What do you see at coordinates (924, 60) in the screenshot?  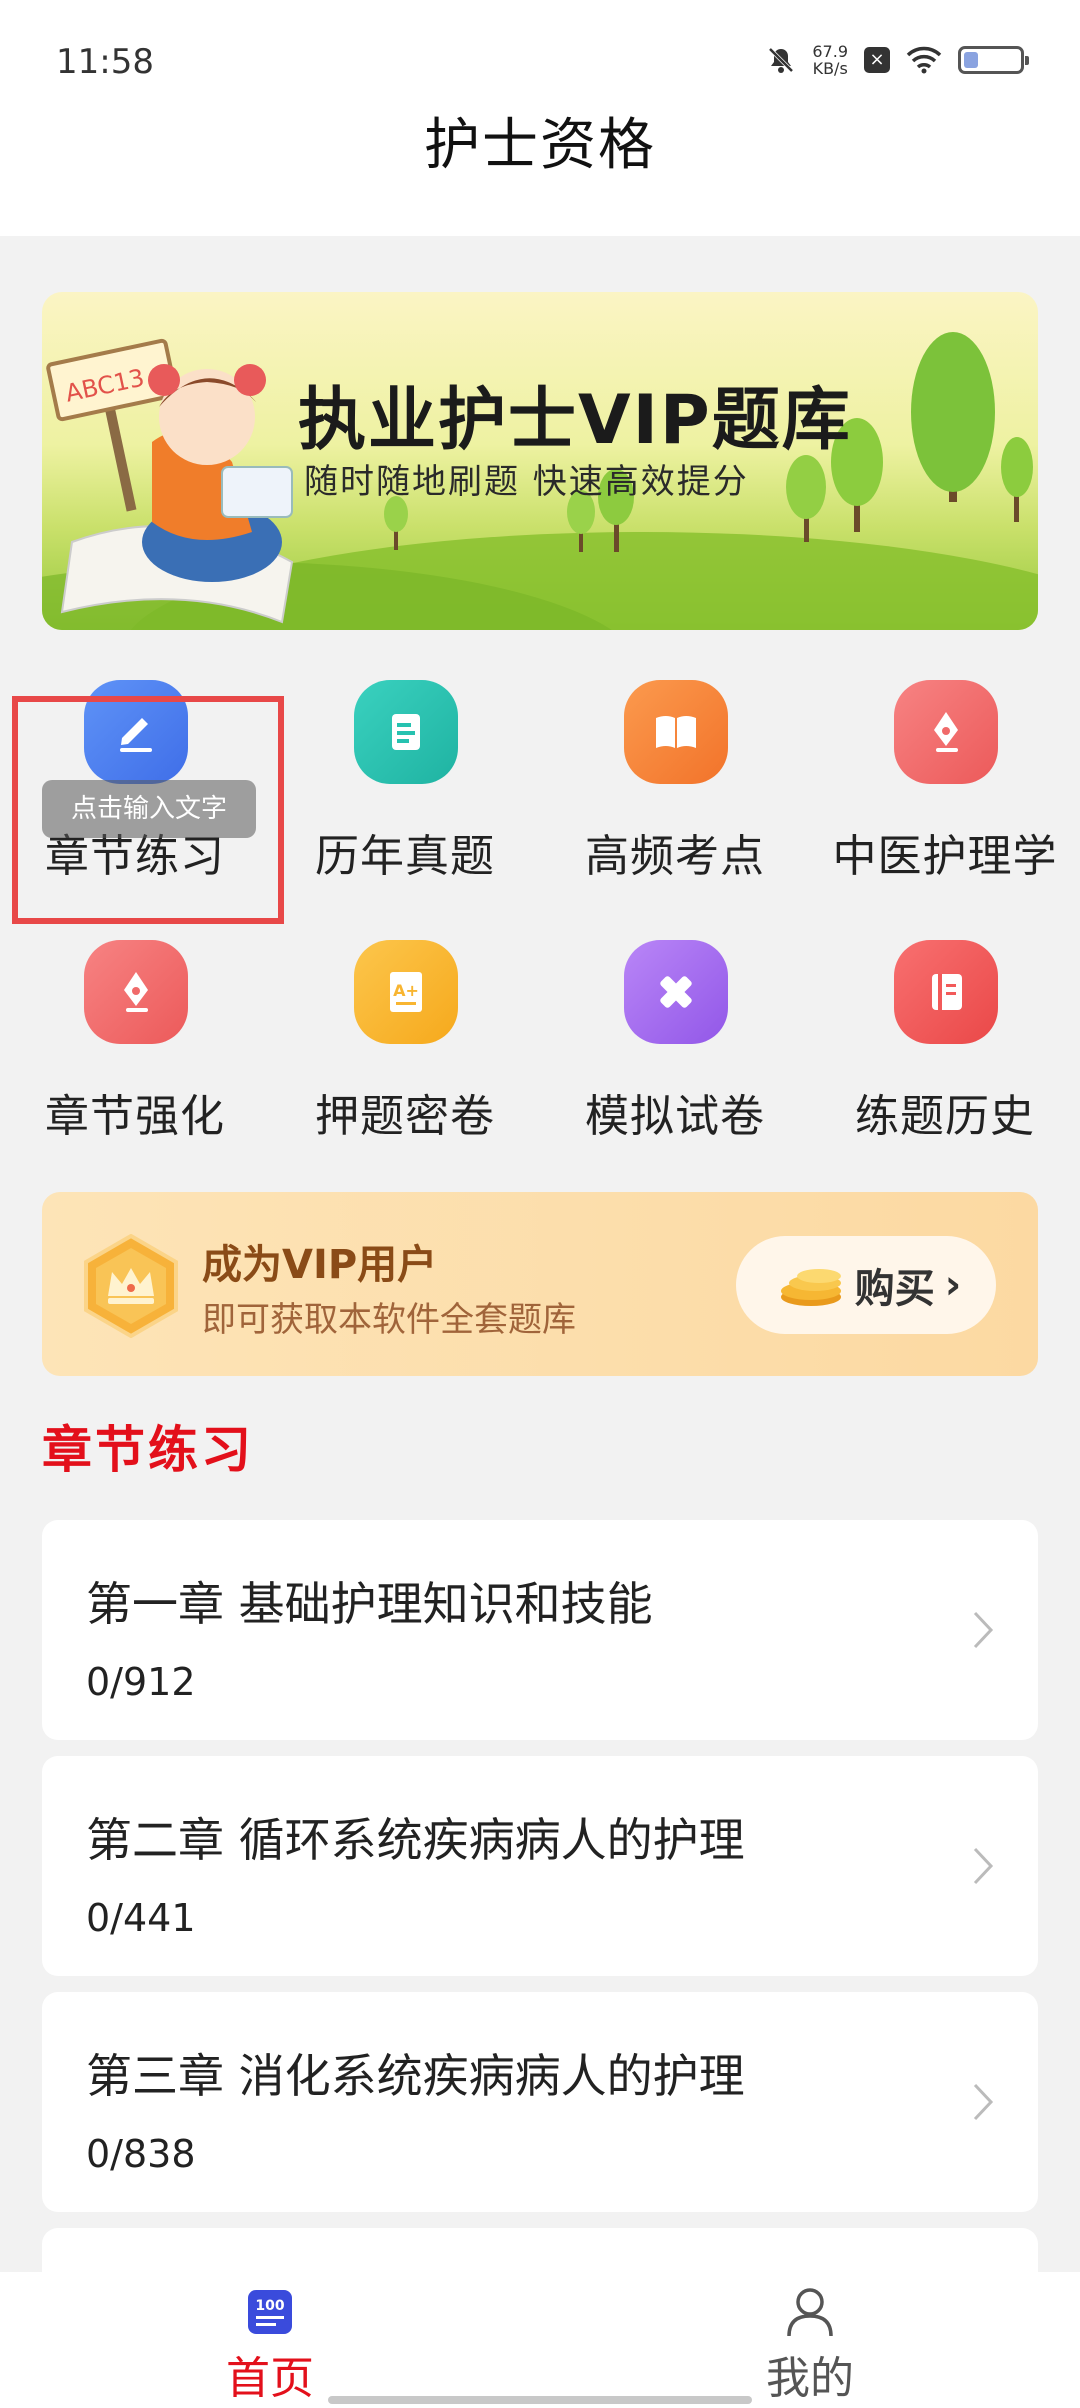 I see `wifi-icon` at bounding box center [924, 60].